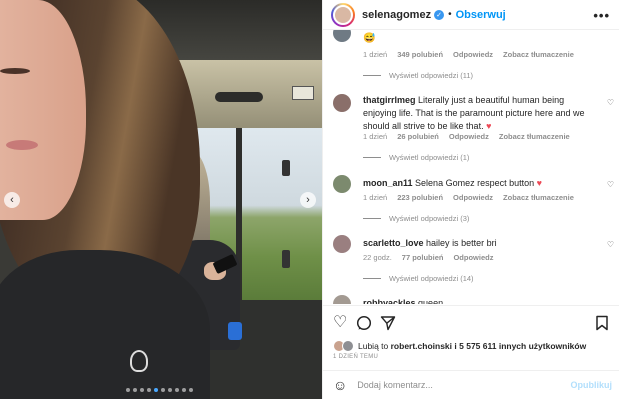 The width and height of the screenshot is (619, 399). I want to click on comment-likes: 349 polubień, so click(420, 54).